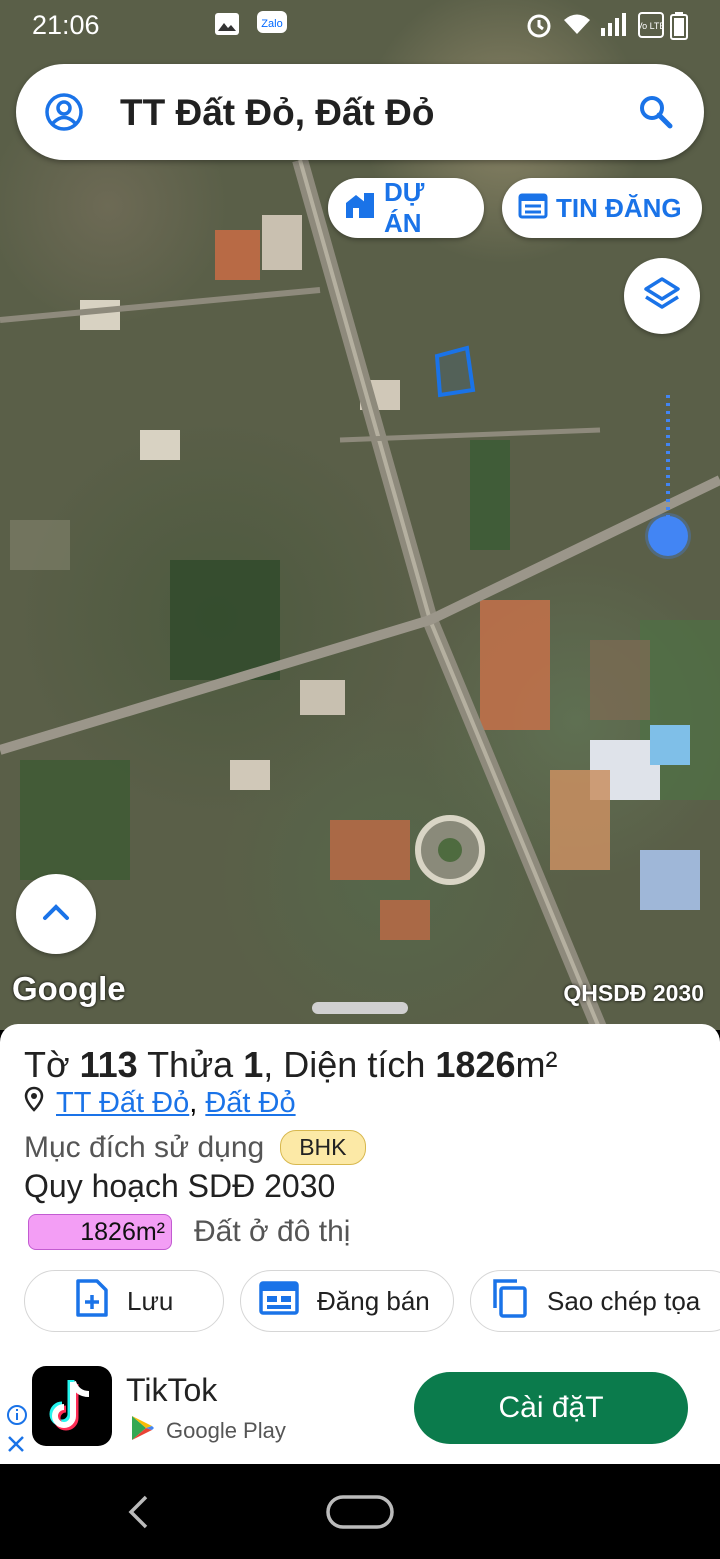  What do you see at coordinates (668, 536) in the screenshot?
I see `location-dot-icon` at bounding box center [668, 536].